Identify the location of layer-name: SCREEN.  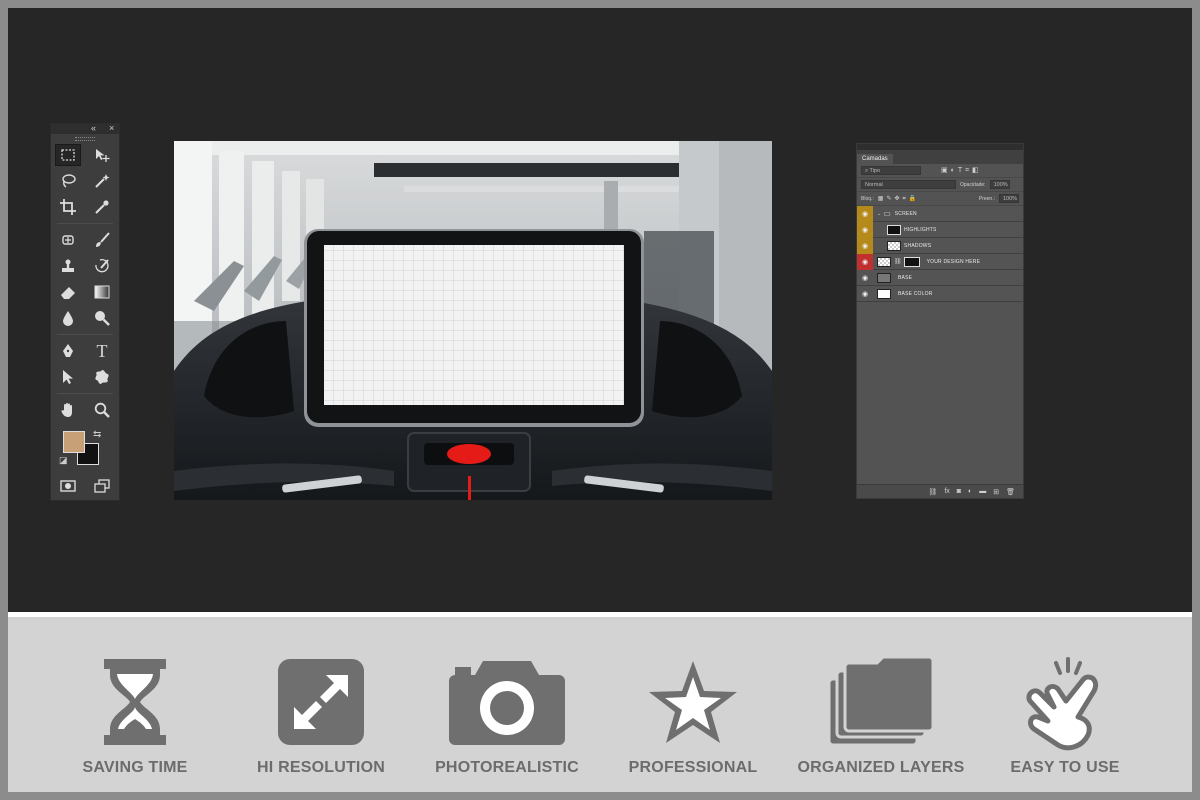
(905, 213).